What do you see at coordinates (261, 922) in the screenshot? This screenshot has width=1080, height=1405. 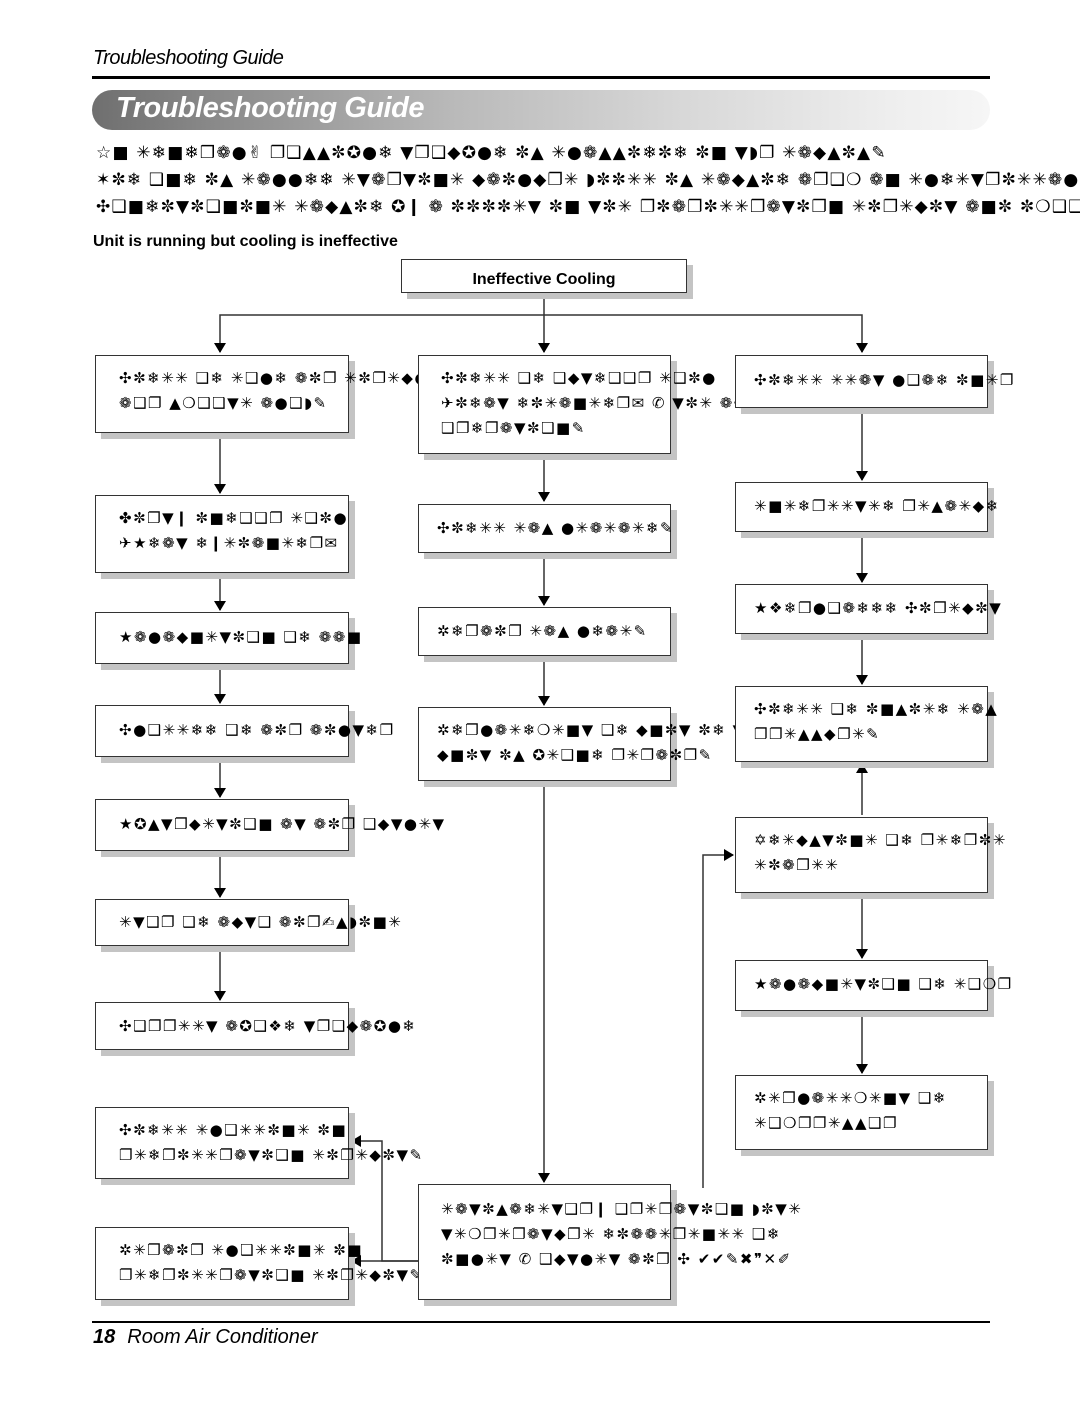 I see `flow-text: ✳▼❑❐ ❑❄ ❁◆▼❑ ❁✼❐✍▲◗✼■✳` at bounding box center [261, 922].